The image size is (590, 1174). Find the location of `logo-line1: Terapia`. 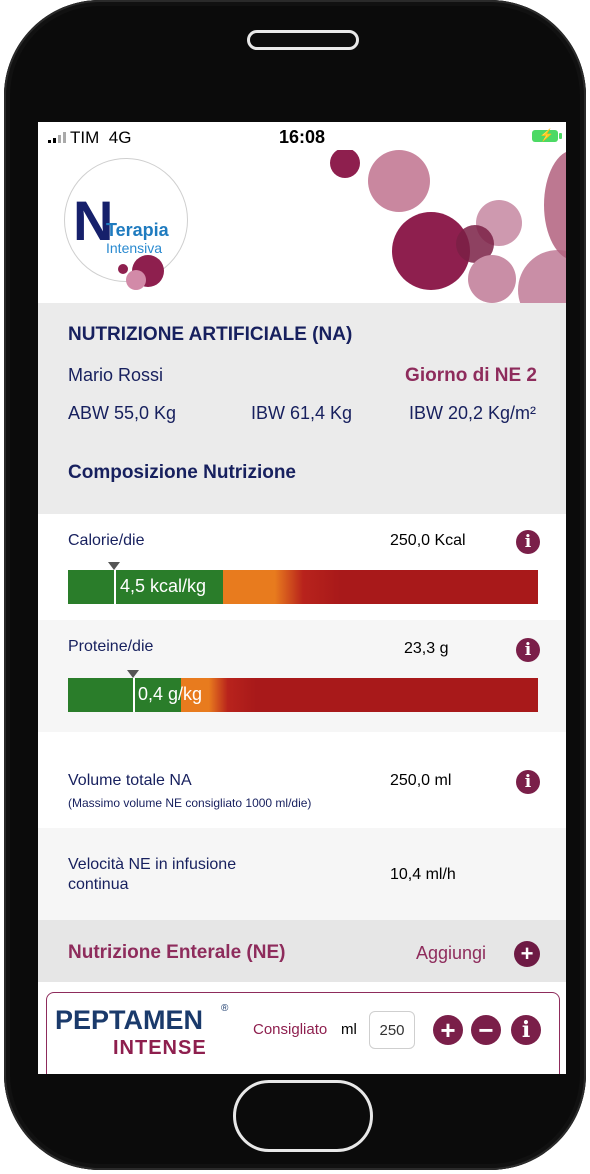

logo-line1: Terapia is located at coordinates (137, 230).